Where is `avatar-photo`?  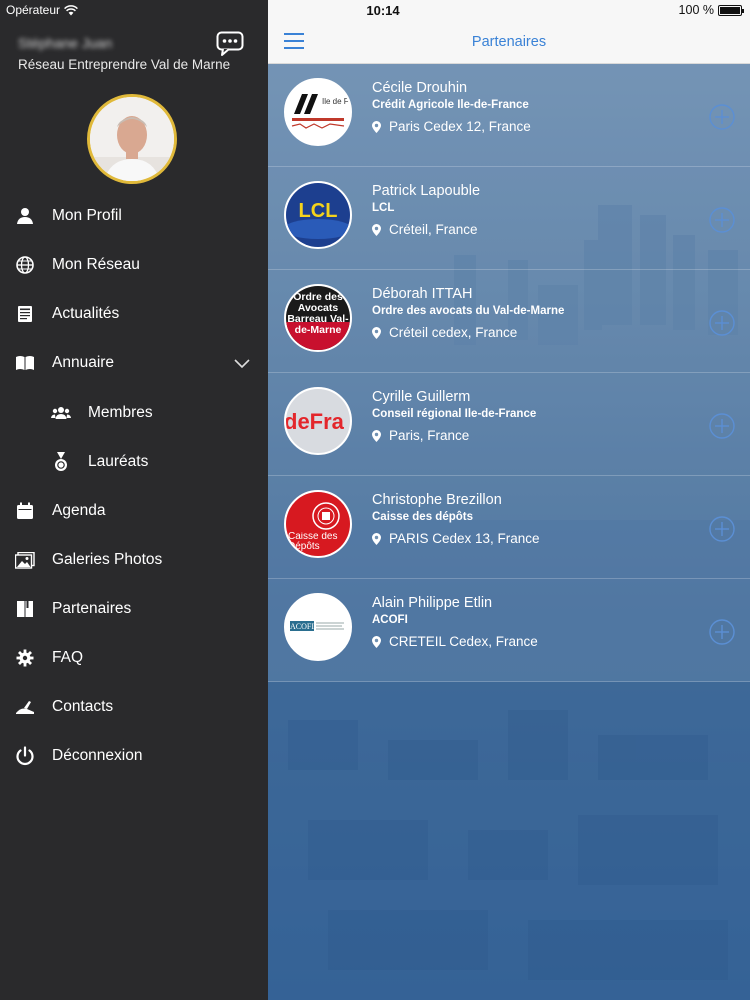 avatar-photo is located at coordinates (132, 139).